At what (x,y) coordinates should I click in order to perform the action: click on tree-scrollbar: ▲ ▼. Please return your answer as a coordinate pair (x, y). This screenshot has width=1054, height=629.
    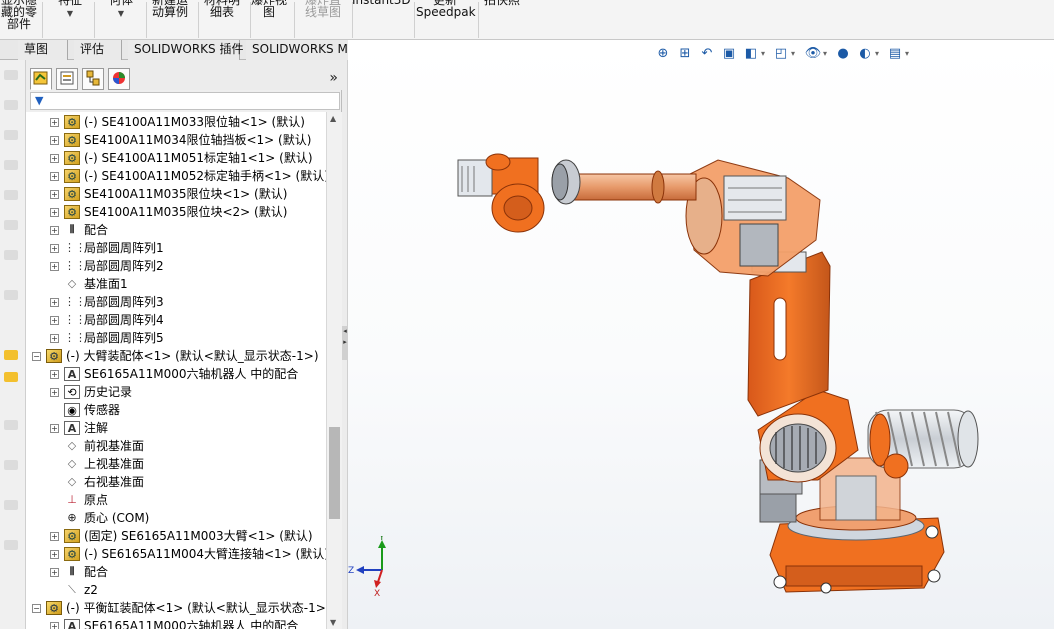
    Looking at the image, I should click on (334, 370).